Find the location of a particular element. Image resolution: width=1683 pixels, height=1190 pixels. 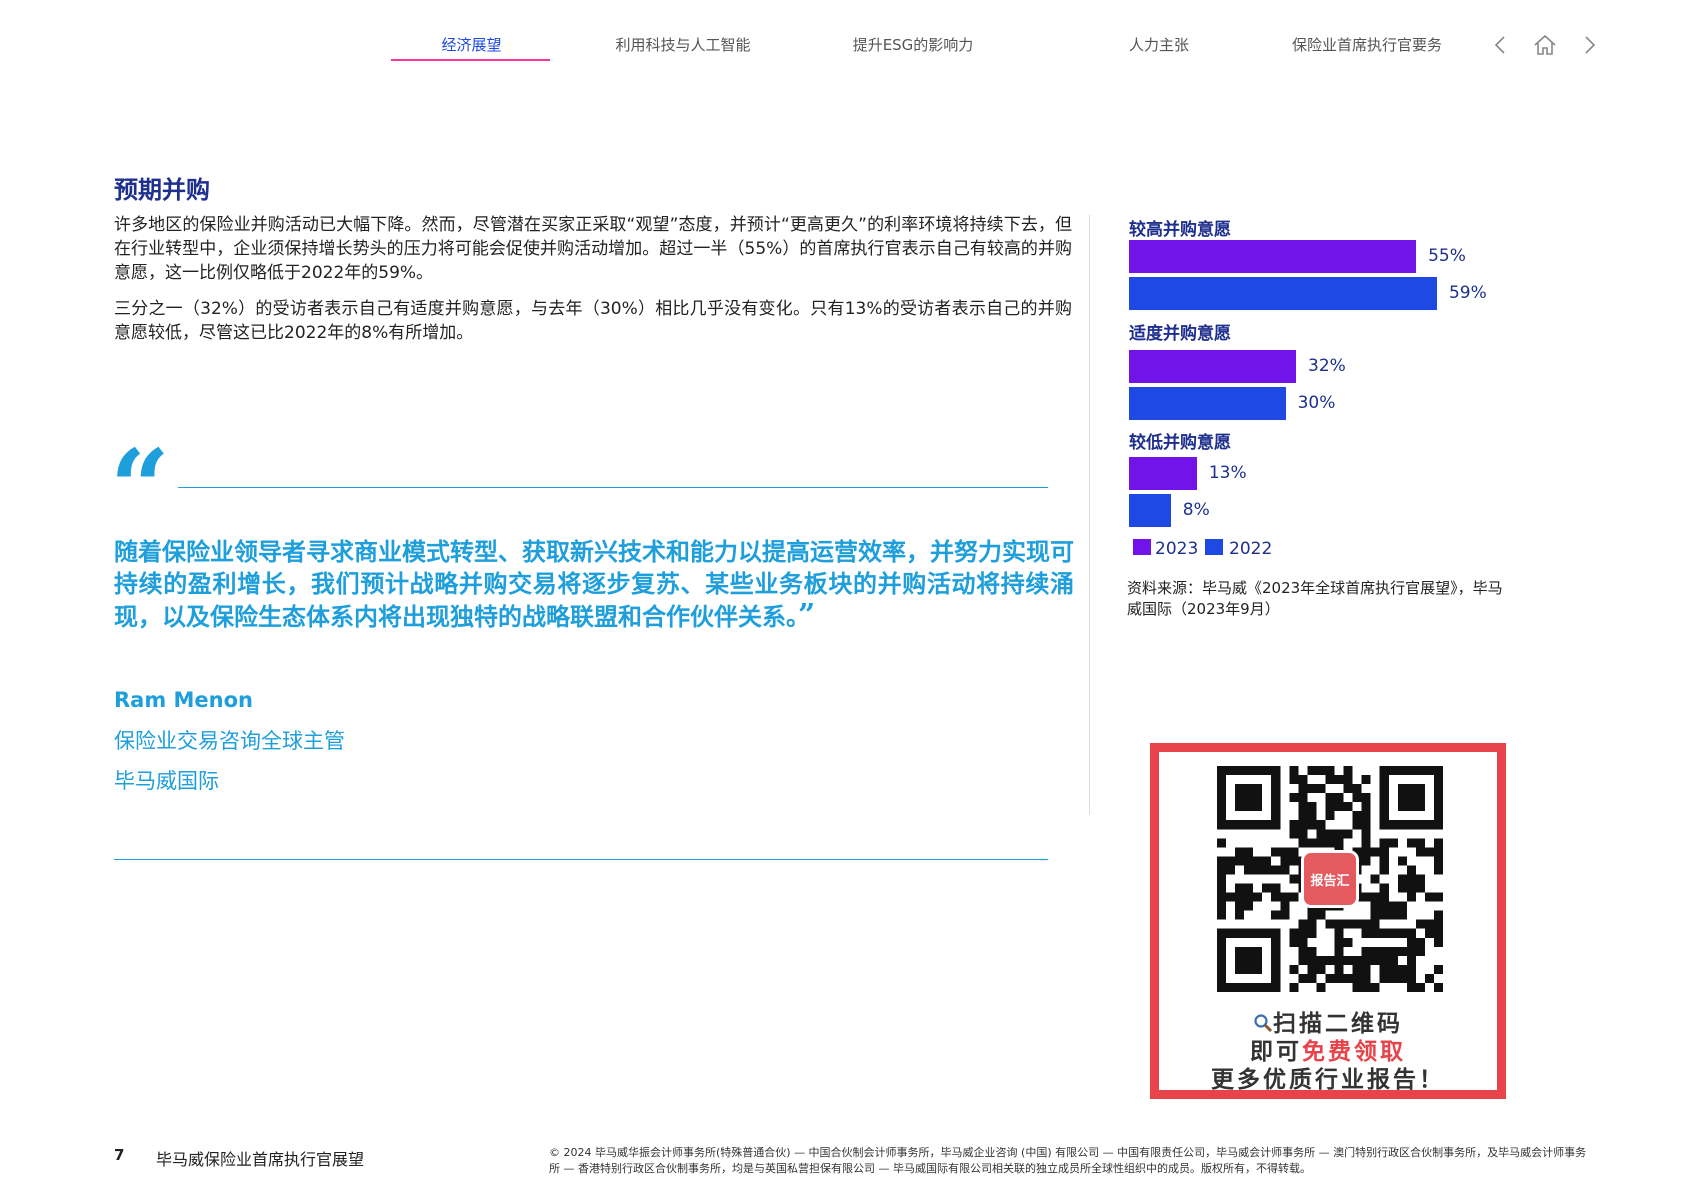

footer-title: 毕马威保险业首席执行官展望 is located at coordinates (260, 1159).